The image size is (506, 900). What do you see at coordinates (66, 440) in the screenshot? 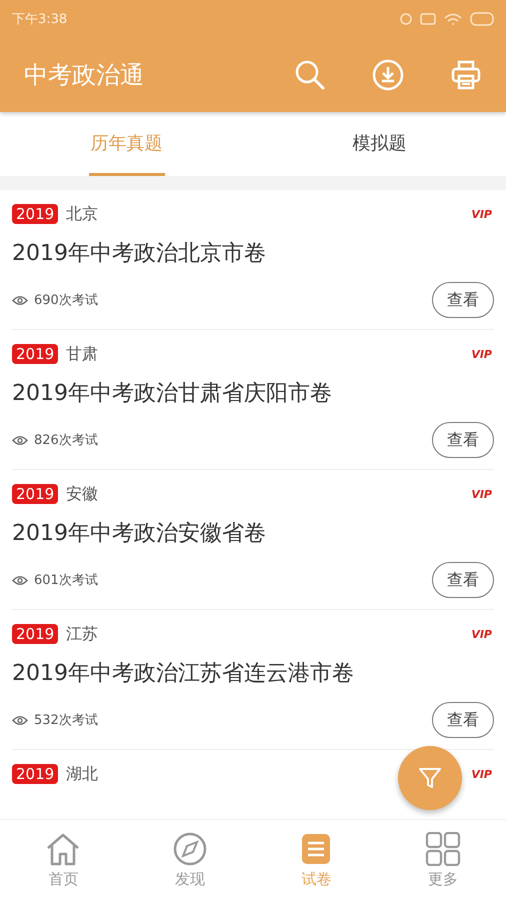
I see `exam-count: 826次考试` at bounding box center [66, 440].